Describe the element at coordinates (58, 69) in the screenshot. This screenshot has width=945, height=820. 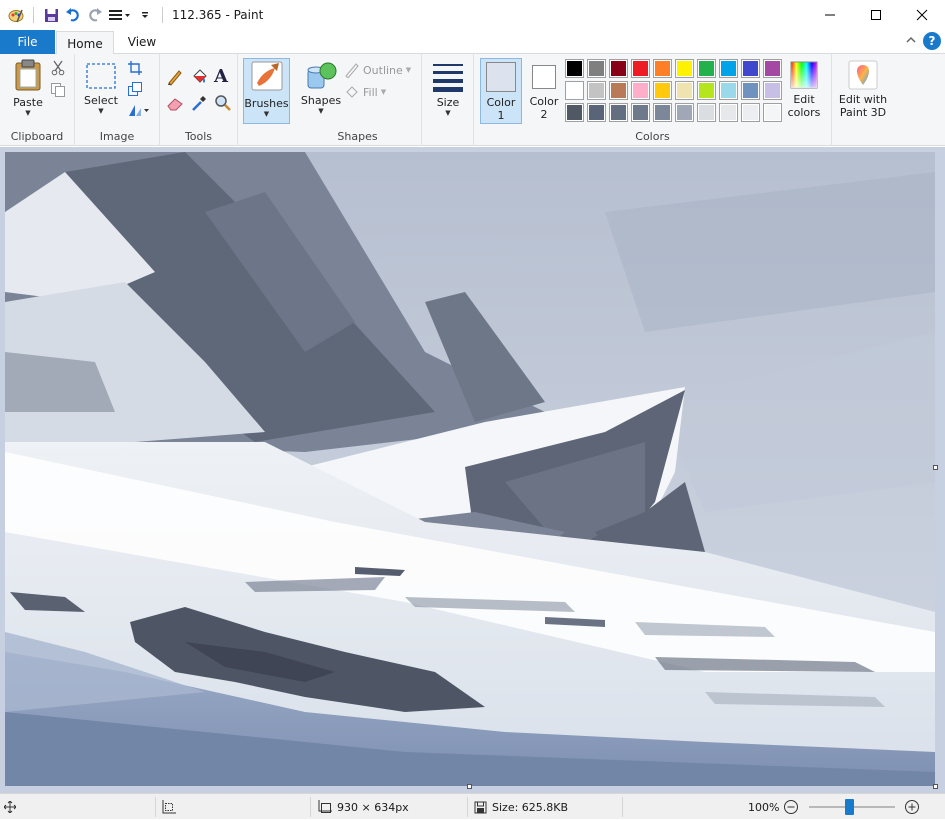
I see `cut-icon` at that location.